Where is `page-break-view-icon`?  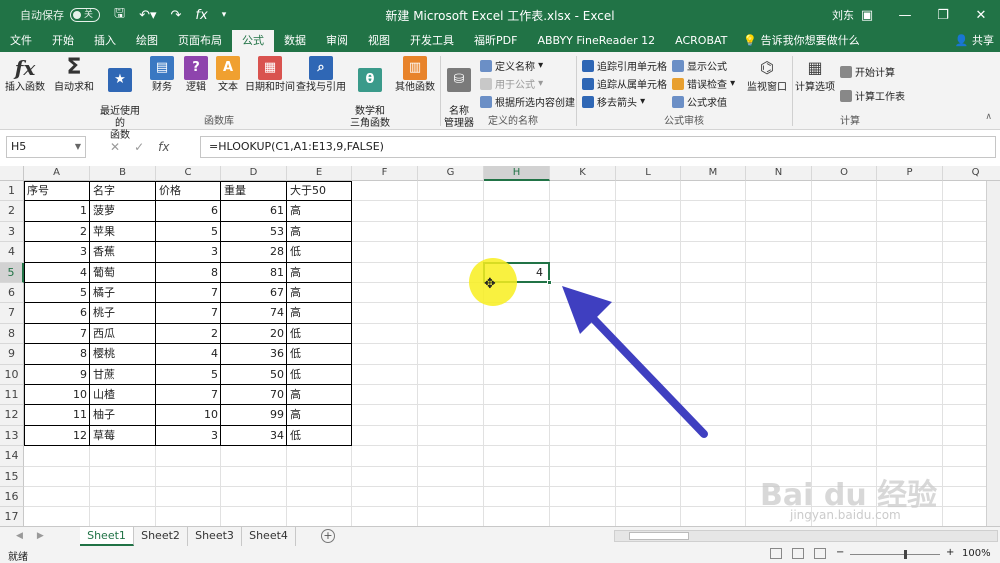 page-break-view-icon is located at coordinates (820, 553).